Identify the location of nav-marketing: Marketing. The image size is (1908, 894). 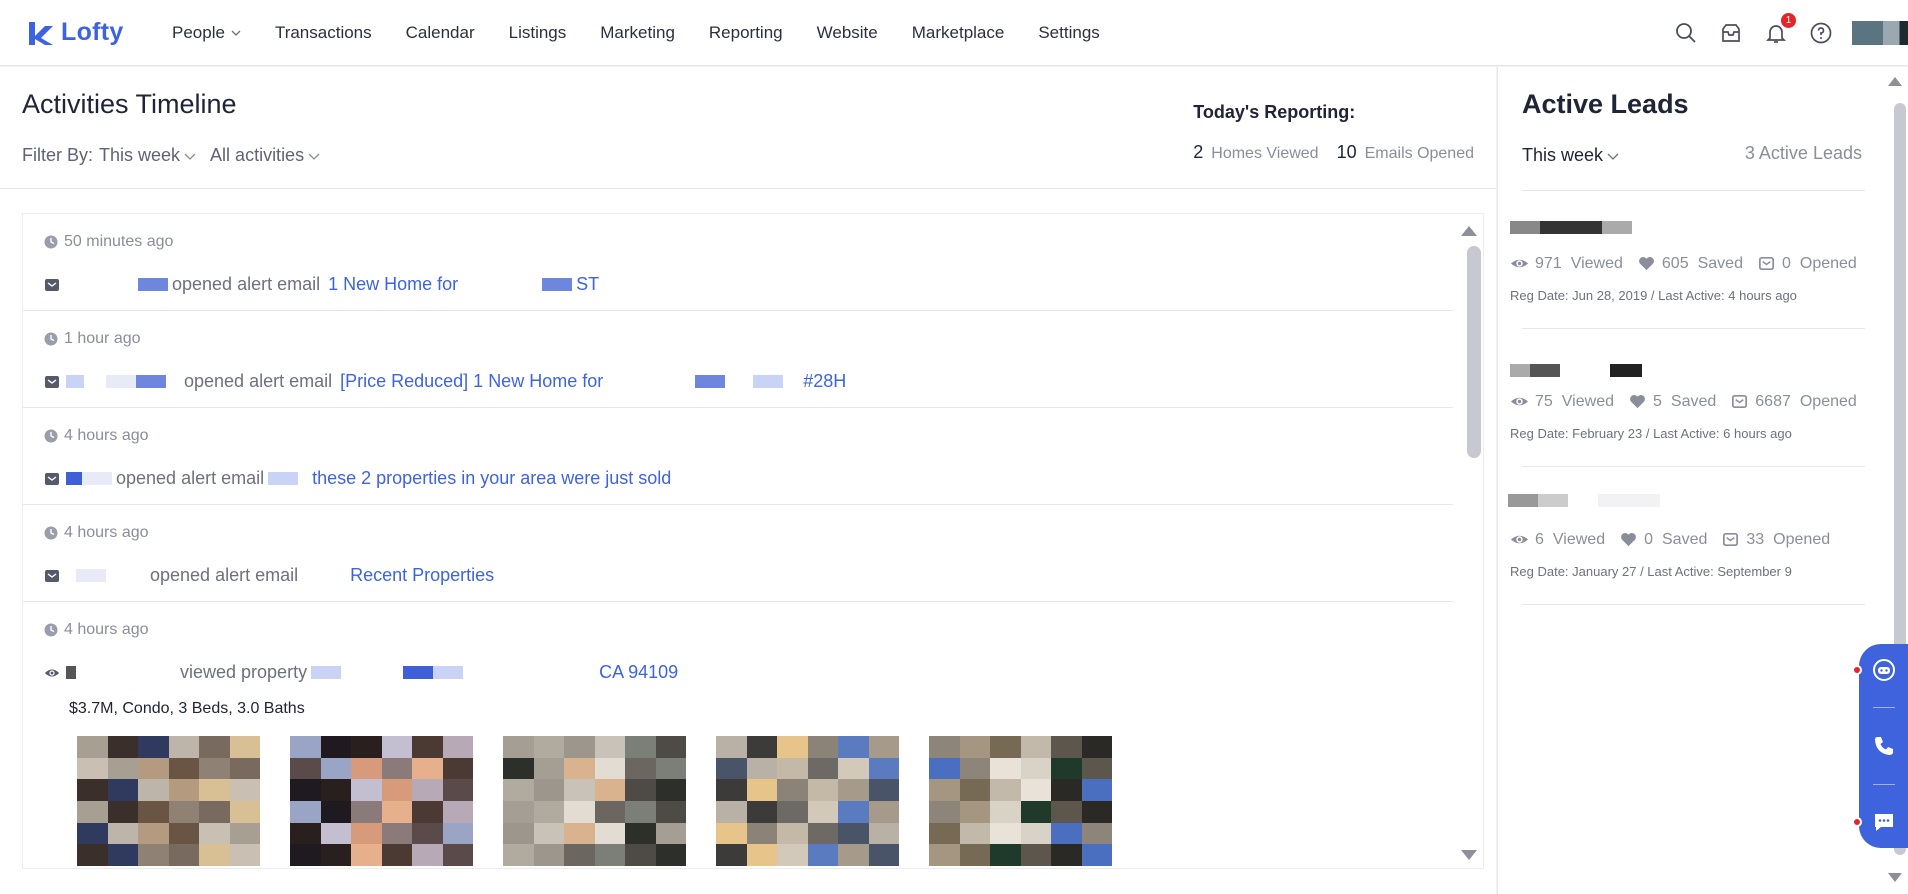
(637, 33).